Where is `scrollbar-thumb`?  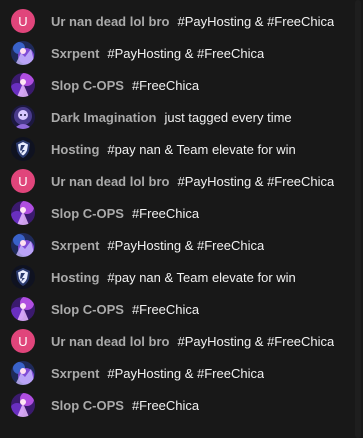
scrollbar-thumb is located at coordinates (358, 219).